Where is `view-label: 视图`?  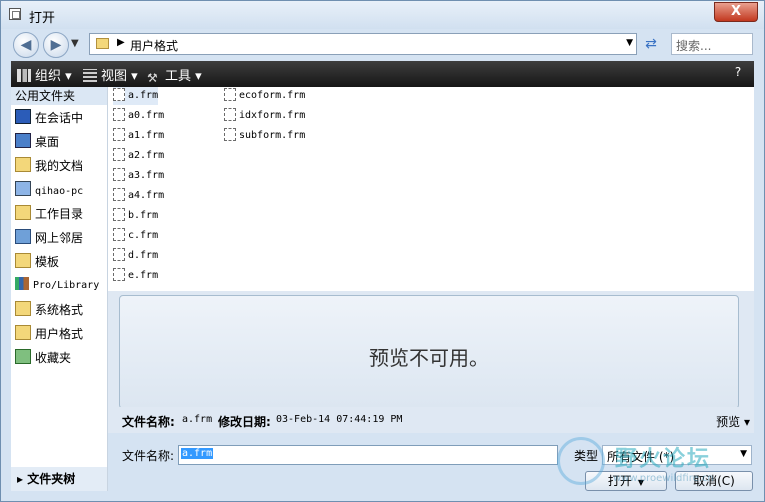
view-label: 视图 is located at coordinates (114, 76).